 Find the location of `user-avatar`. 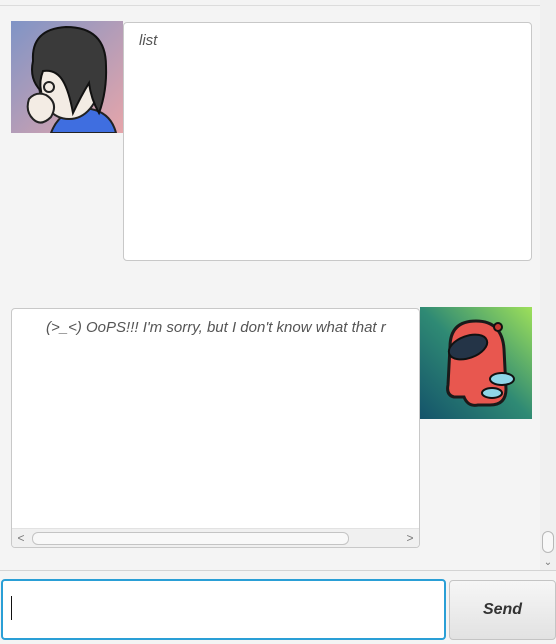

user-avatar is located at coordinates (67, 77).